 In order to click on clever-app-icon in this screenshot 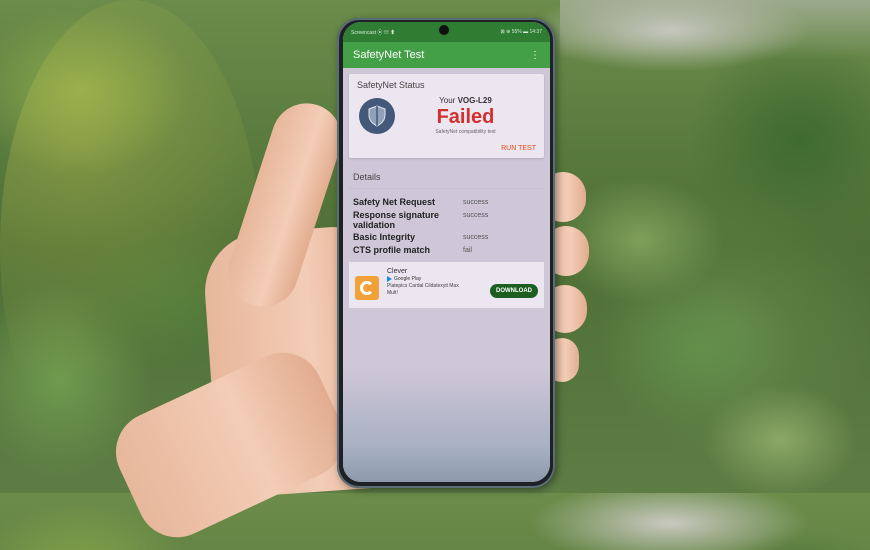, I will do `click(367, 288)`.